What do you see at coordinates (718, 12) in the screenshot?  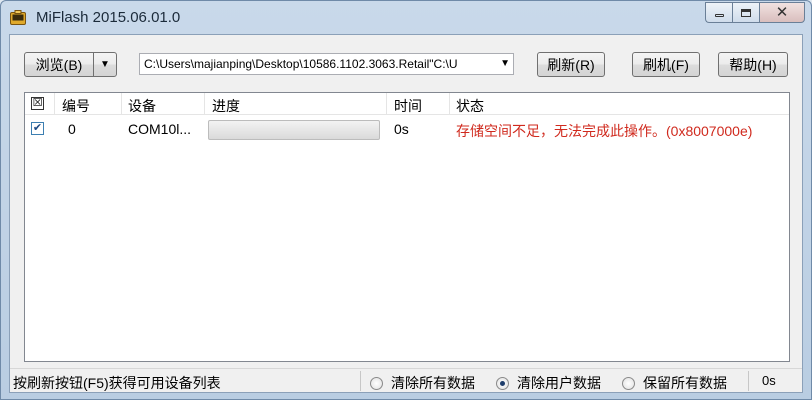 I see `minimize-button` at bounding box center [718, 12].